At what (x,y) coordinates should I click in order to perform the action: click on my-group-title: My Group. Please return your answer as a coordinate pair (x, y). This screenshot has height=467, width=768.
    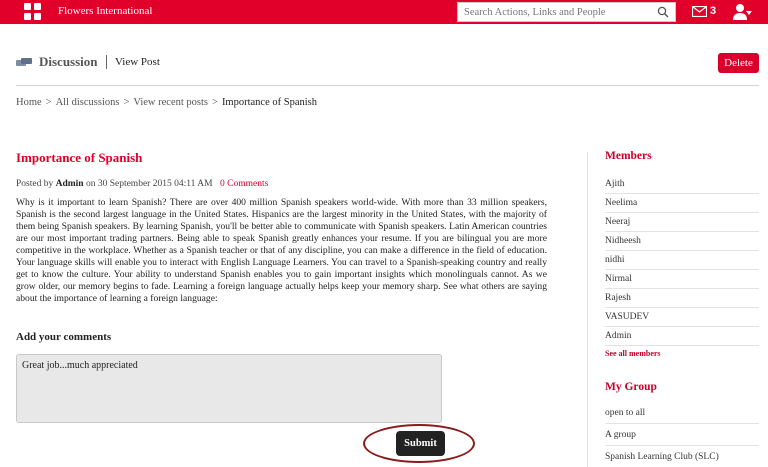
    Looking at the image, I should click on (631, 387).